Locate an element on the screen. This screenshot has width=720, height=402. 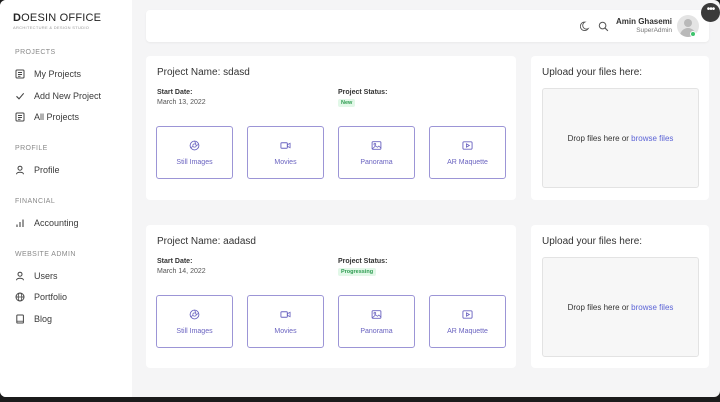
sidebar-item-all-projects: All Projects is located at coordinates (47, 117).